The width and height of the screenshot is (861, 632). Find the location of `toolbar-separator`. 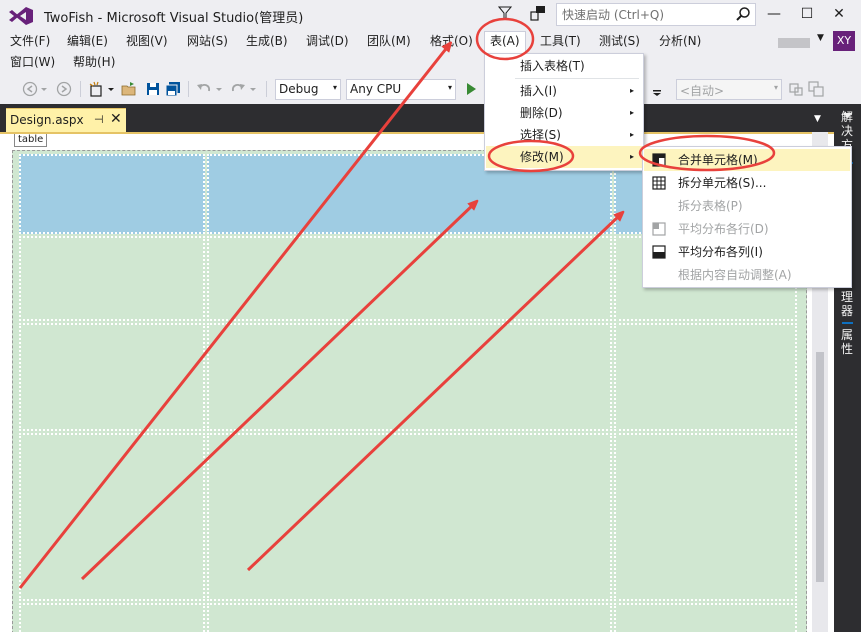

toolbar-separator is located at coordinates (188, 89).